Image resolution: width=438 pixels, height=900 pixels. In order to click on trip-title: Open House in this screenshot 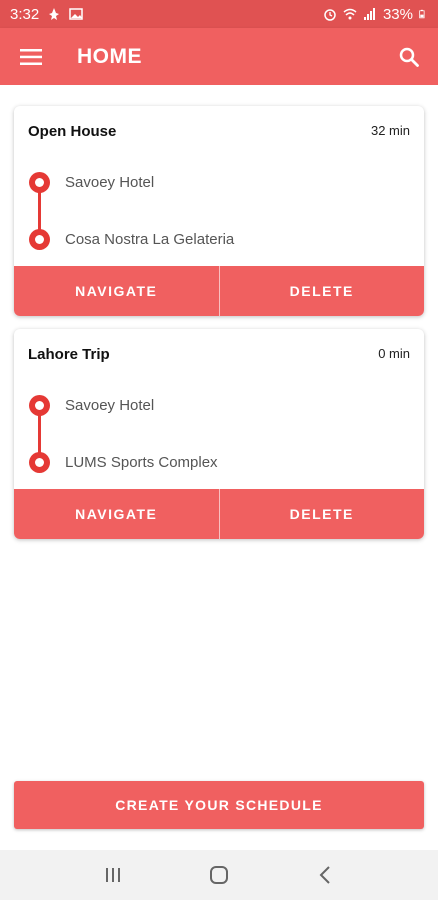, I will do `click(72, 131)`.